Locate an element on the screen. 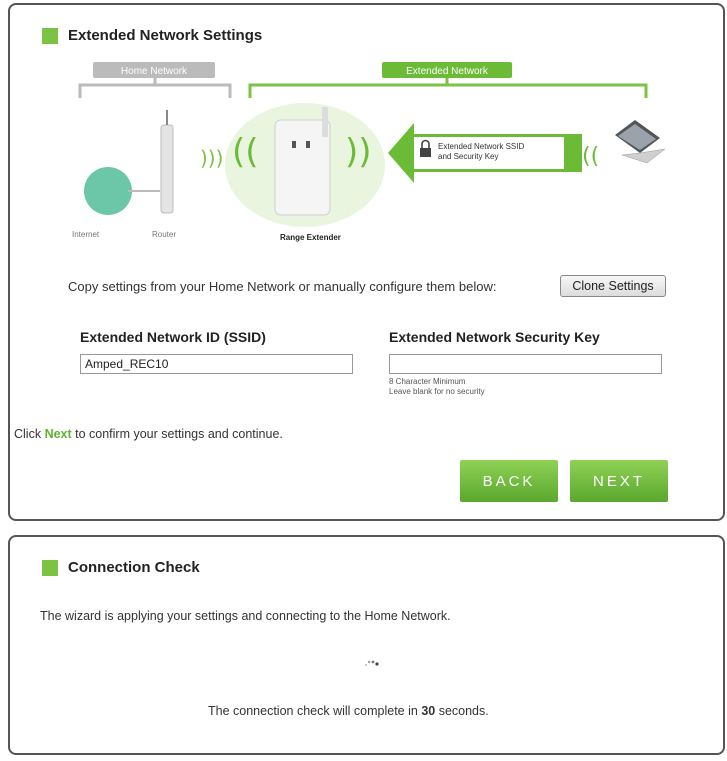  extended-network-label: Extended Network is located at coordinates (447, 71).